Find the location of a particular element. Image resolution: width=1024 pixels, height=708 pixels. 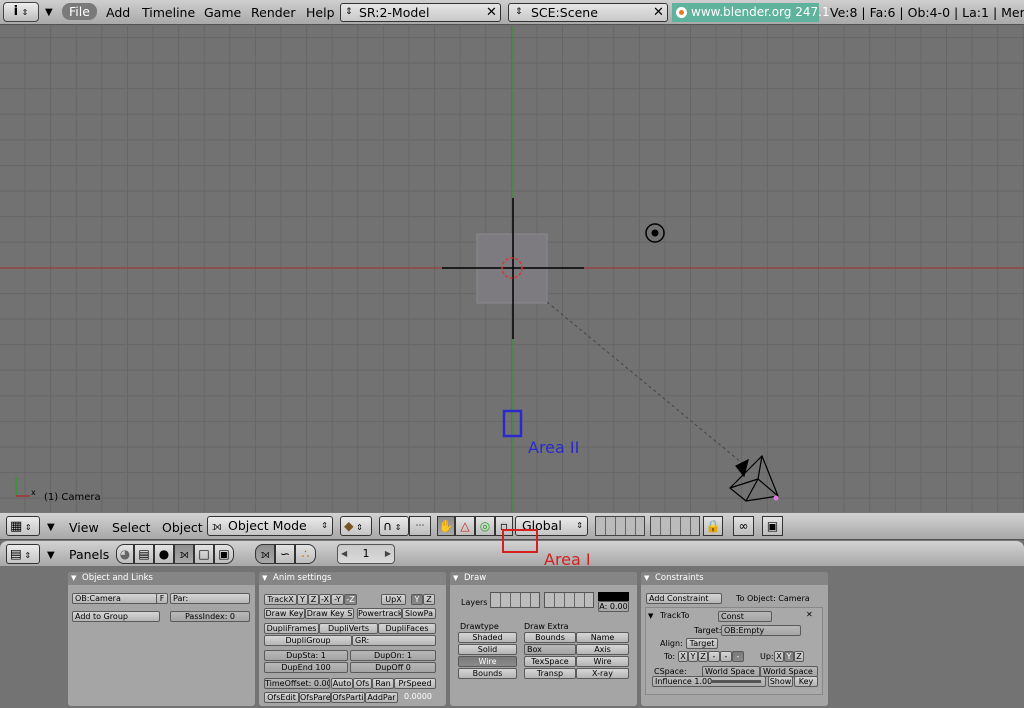

blender-url-link: www.blender.org 247.1 is located at coordinates (751, 12).